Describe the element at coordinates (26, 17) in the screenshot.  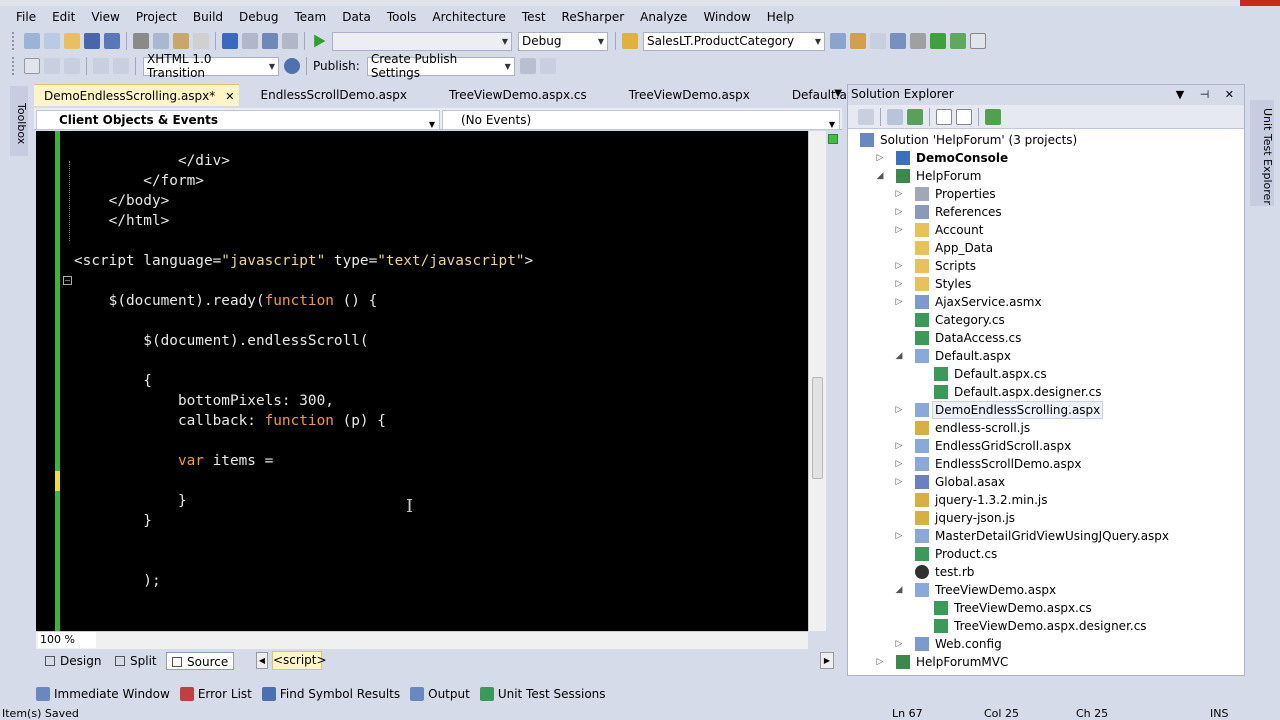
I see `menu-file: File` at that location.